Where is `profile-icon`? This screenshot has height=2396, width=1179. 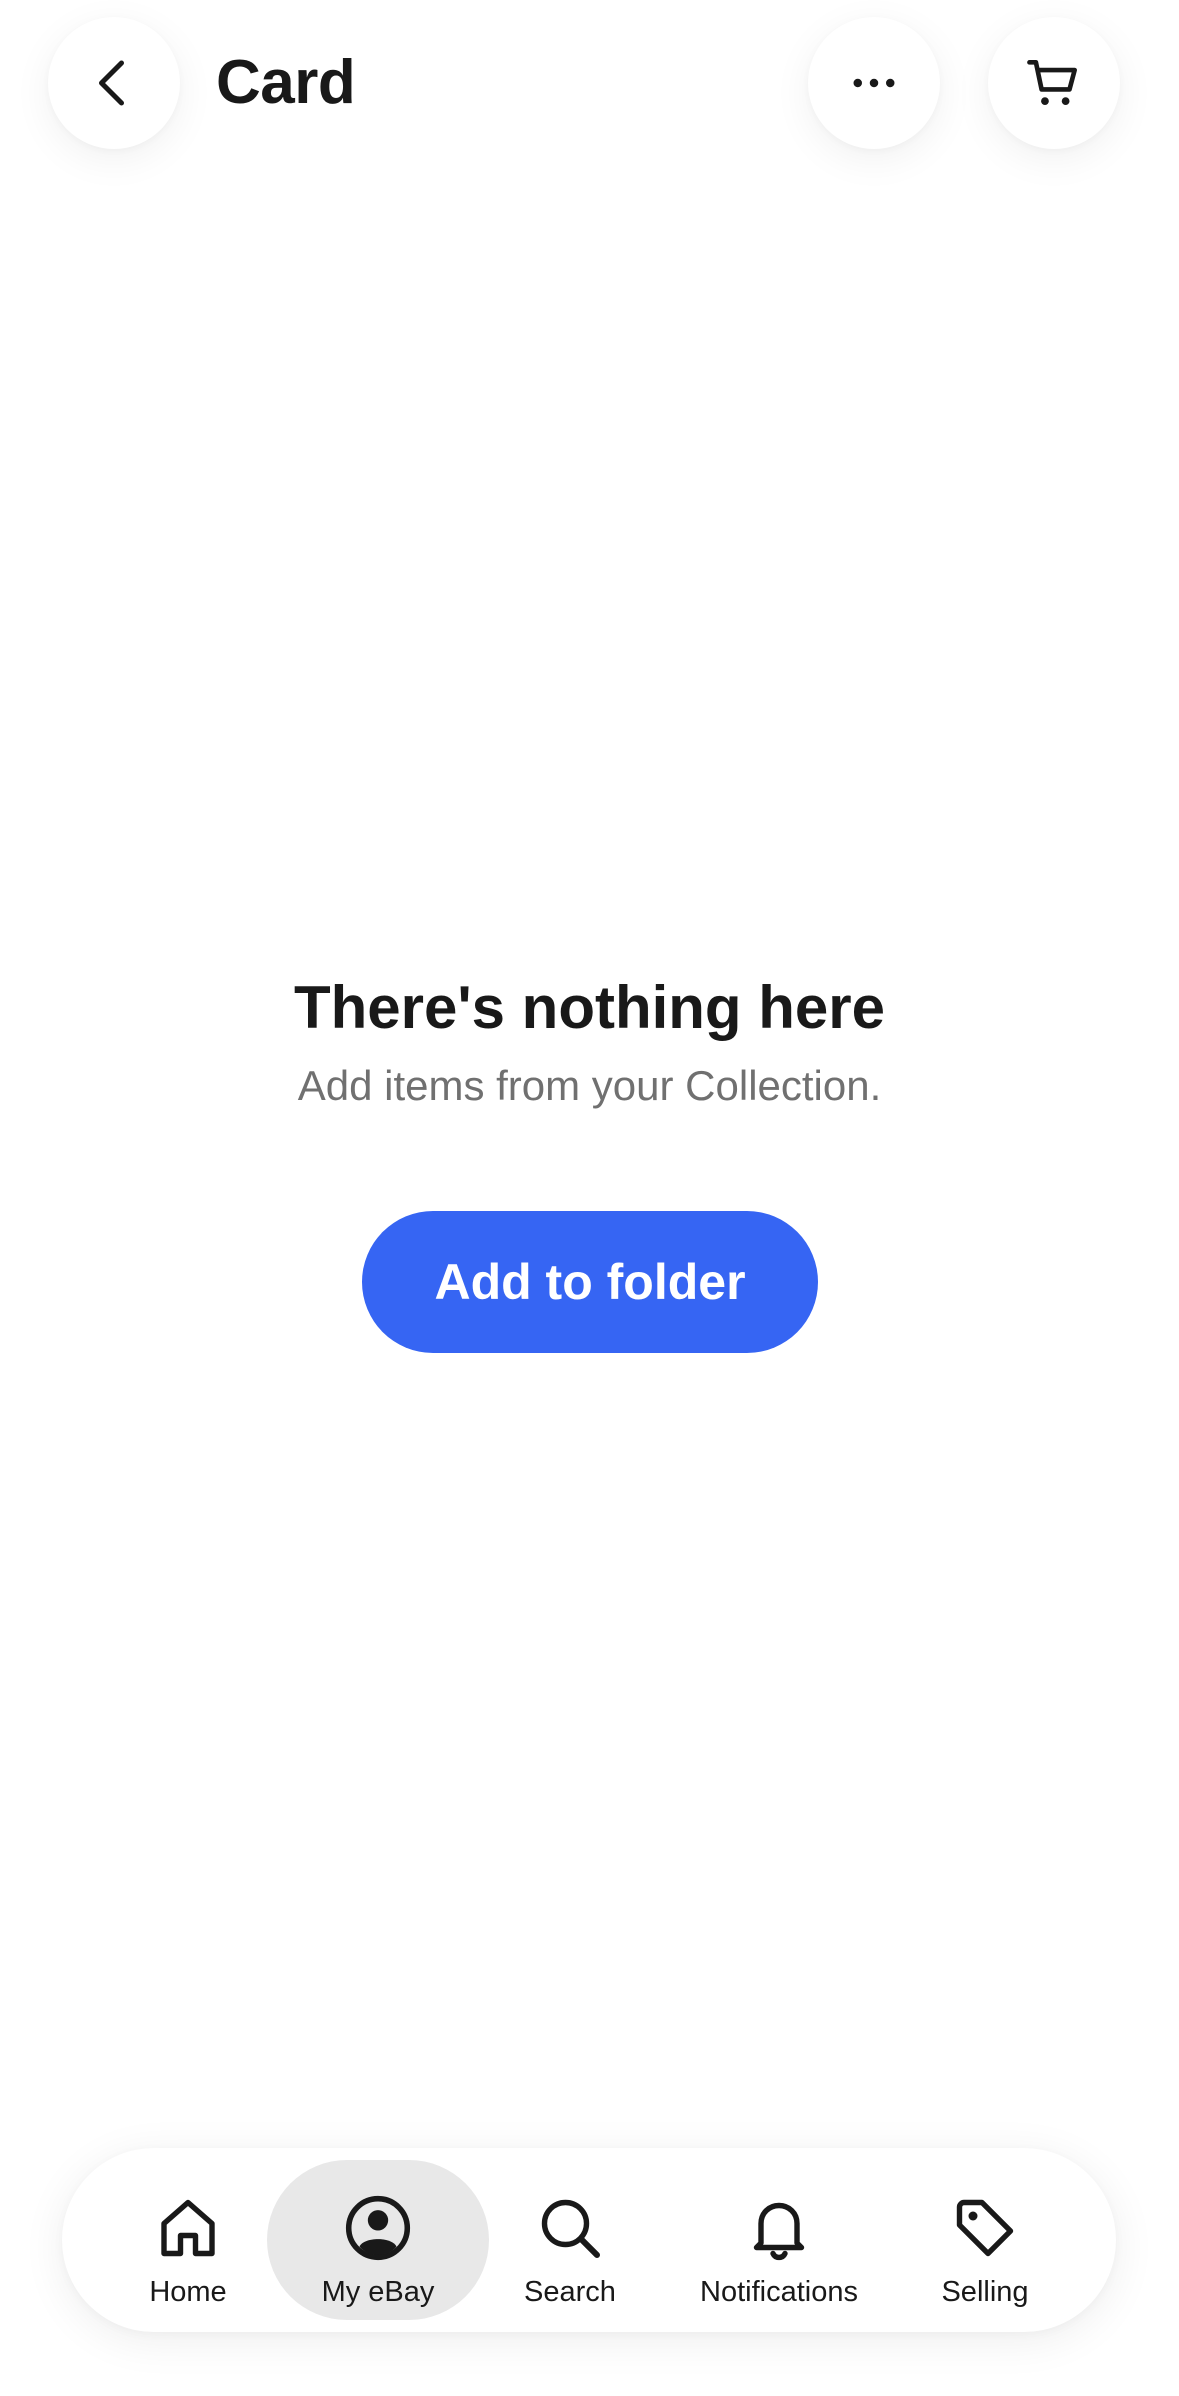 profile-icon is located at coordinates (378, 2228).